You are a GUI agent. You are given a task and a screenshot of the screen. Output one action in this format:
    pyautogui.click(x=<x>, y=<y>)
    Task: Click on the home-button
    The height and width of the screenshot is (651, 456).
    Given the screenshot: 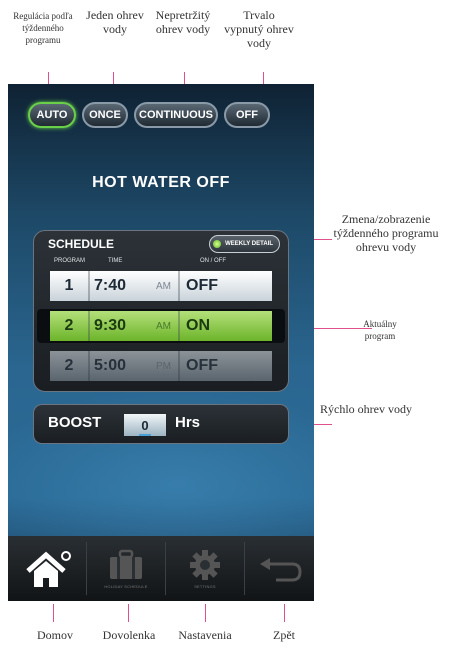 What is the action you would take?
    pyautogui.click(x=47, y=568)
    